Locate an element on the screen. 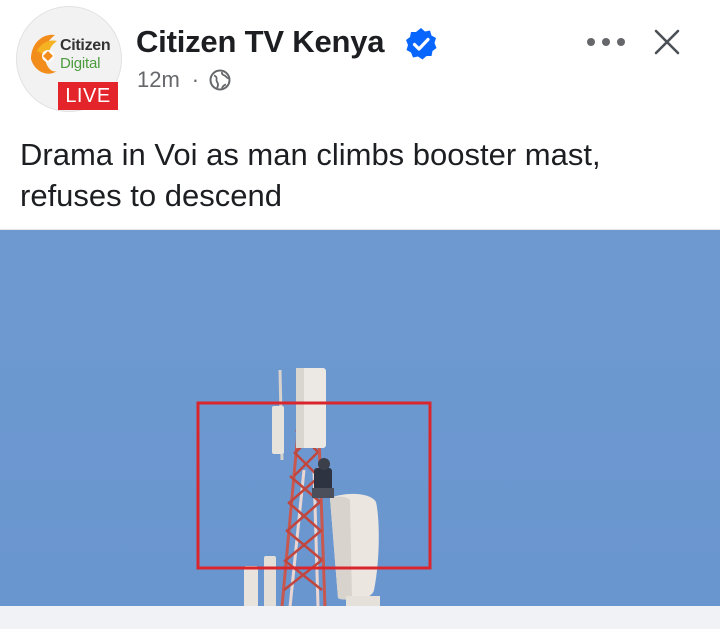 The height and width of the screenshot is (629, 720). live-badge: LIVE is located at coordinates (88, 96).